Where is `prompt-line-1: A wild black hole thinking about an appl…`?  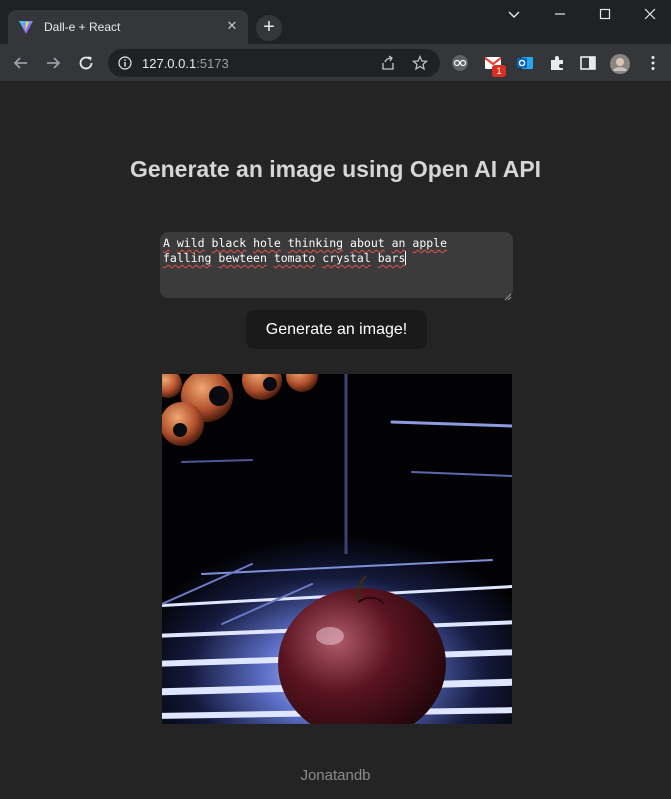 prompt-line-1: A wild black hole thinking about an appl… is located at coordinates (305, 243).